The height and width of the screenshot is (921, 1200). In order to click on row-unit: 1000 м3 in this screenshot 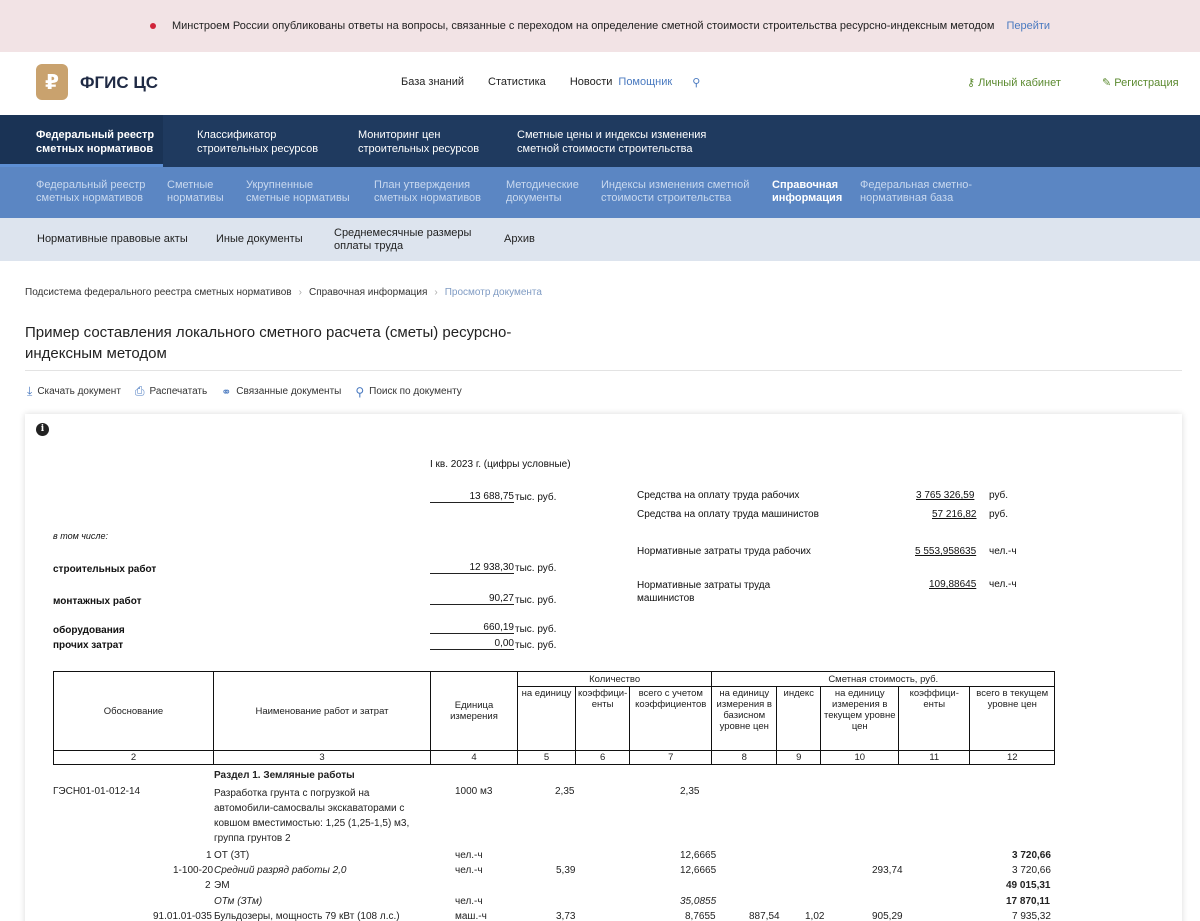, I will do `click(474, 791)`.